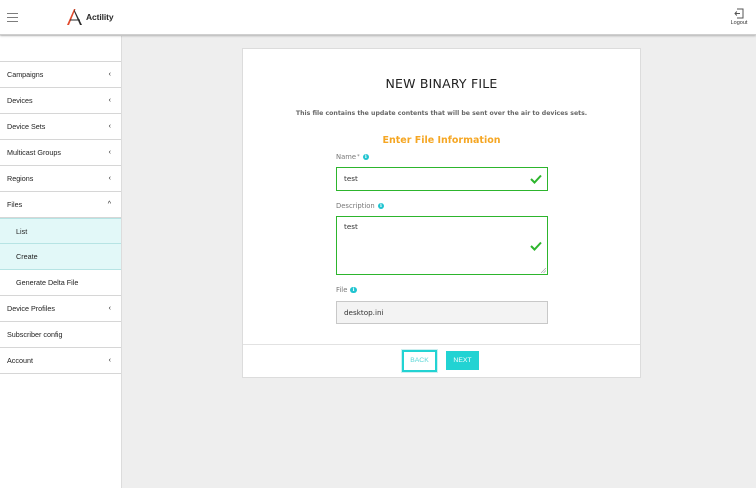 The height and width of the screenshot is (488, 756). What do you see at coordinates (25, 74) in the screenshot?
I see `sidebar-item-label: Campaigns` at bounding box center [25, 74].